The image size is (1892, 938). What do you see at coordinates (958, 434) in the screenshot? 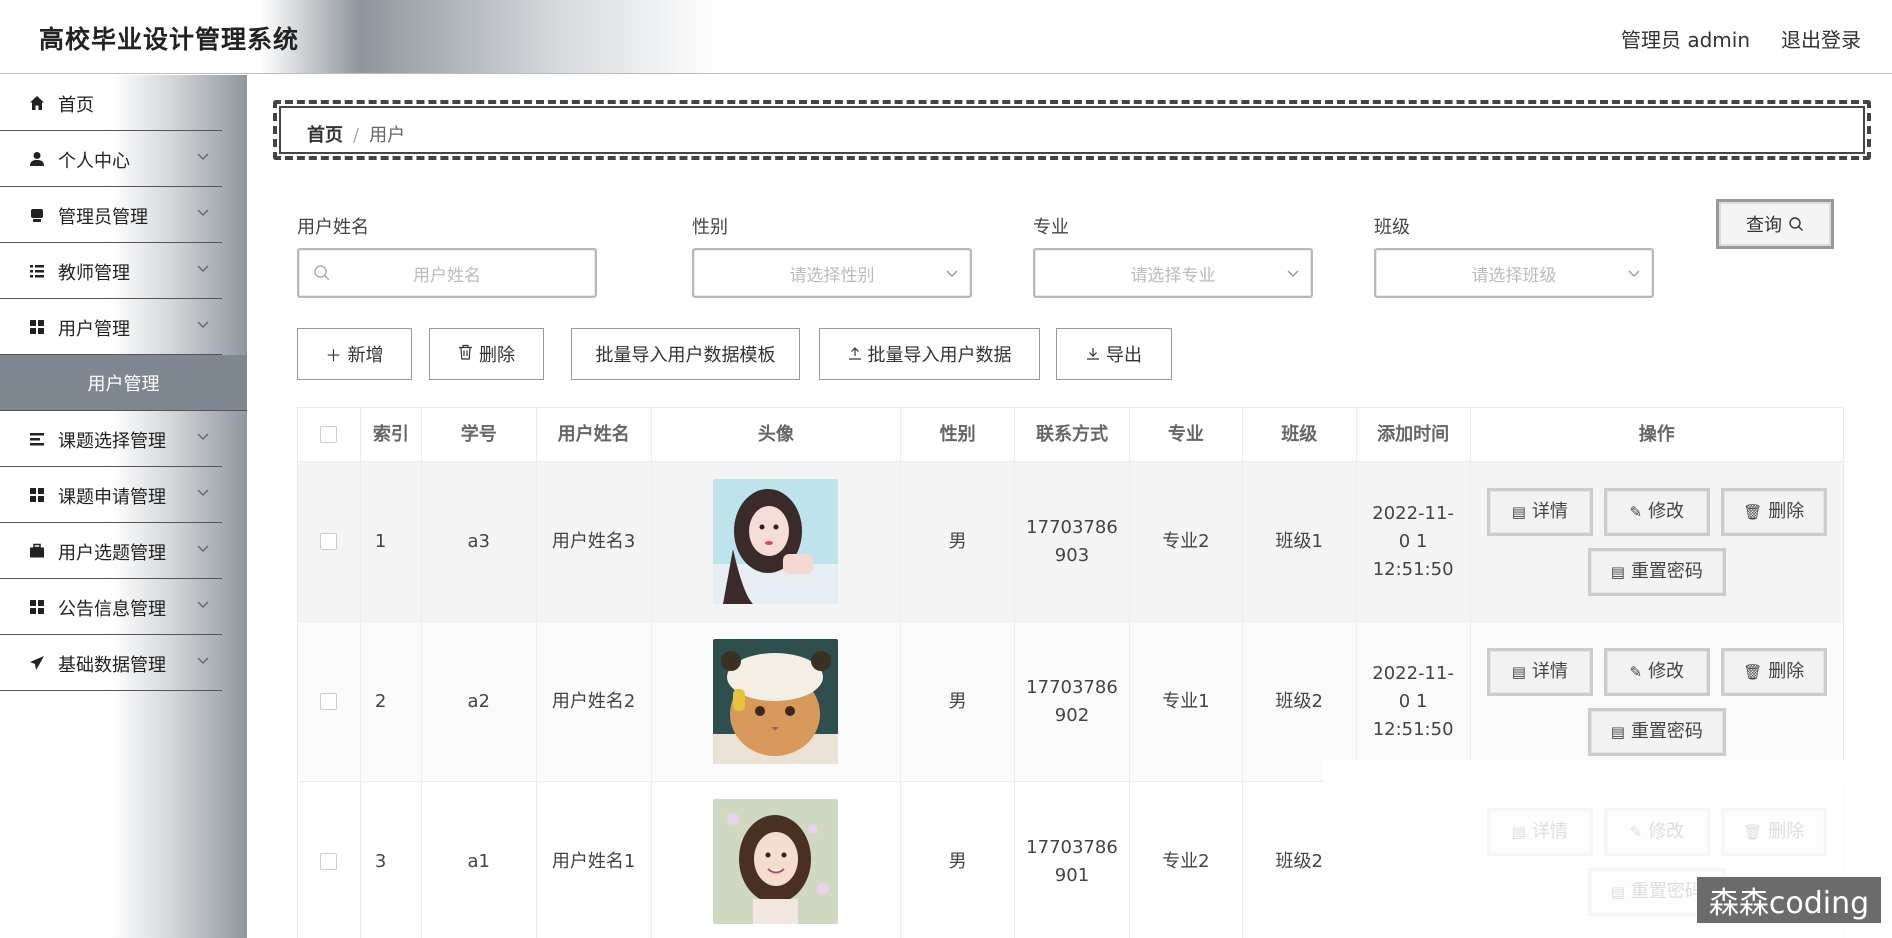
I see `column-header: 性别` at bounding box center [958, 434].